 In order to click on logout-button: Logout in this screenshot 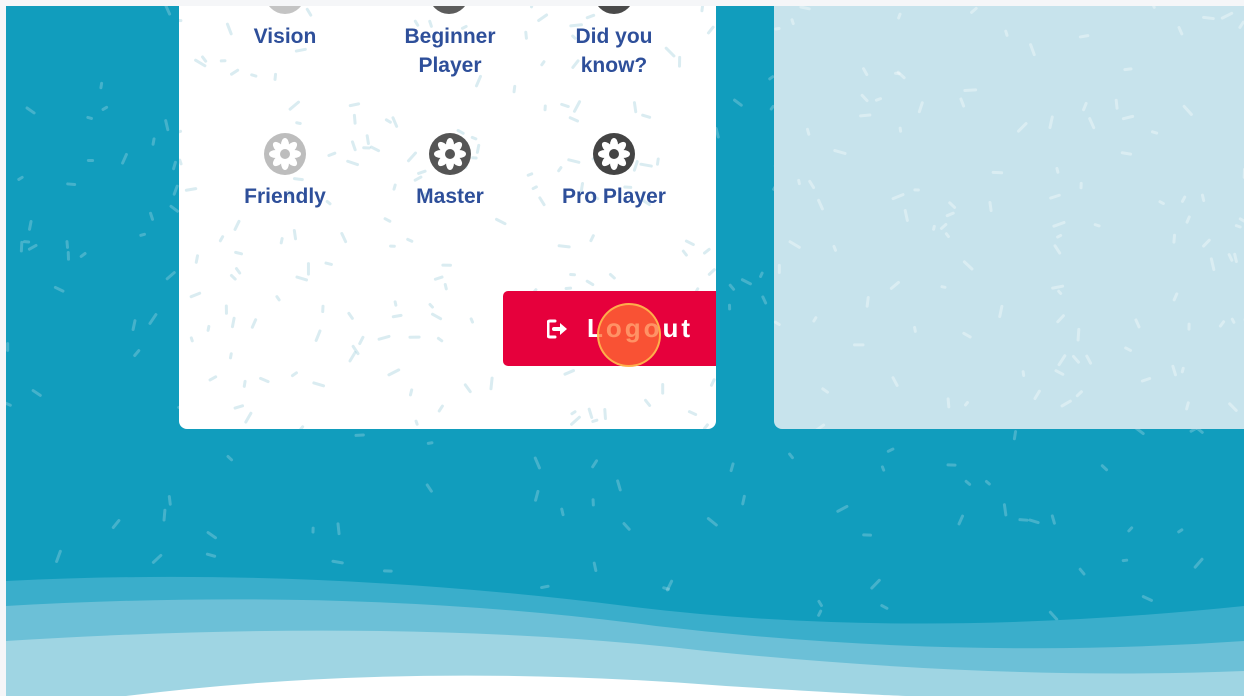, I will do `click(609, 328)`.